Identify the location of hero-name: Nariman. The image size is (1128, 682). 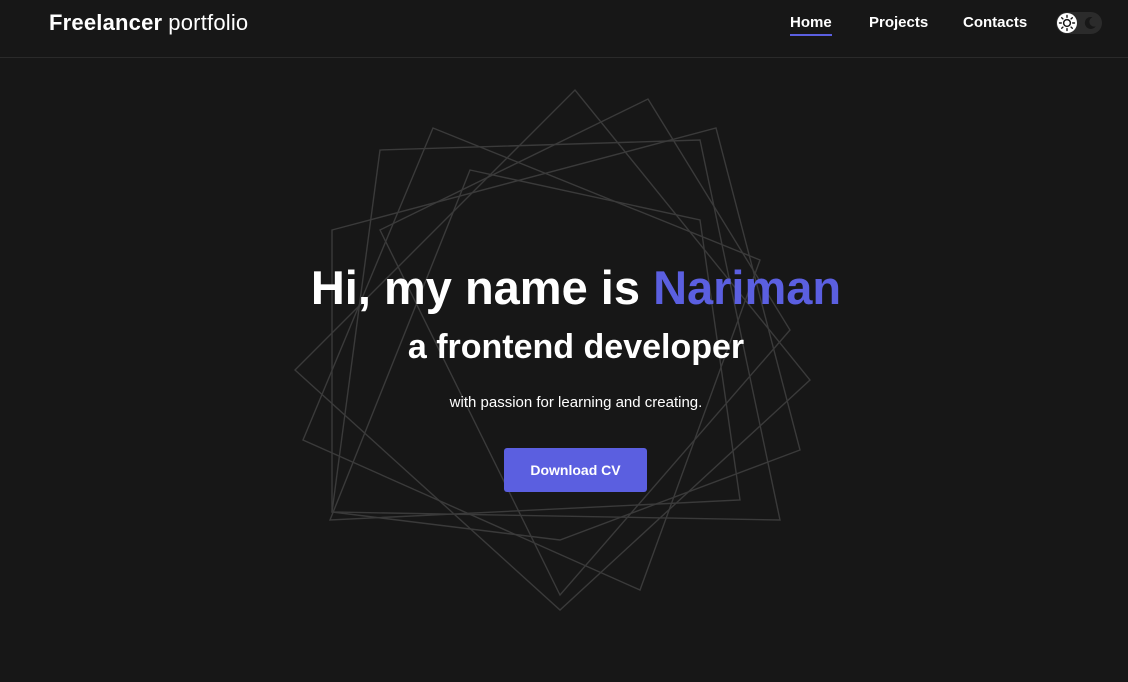
(747, 287).